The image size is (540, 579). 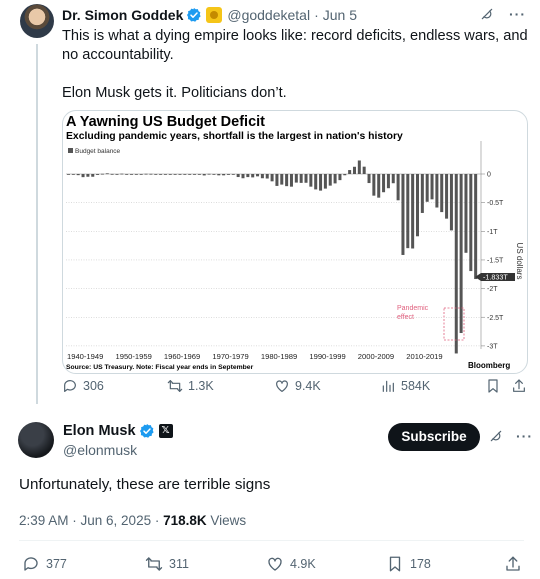 What do you see at coordinates (376, 356) in the screenshot?
I see `x-tick-label: 2000-2009` at bounding box center [376, 356].